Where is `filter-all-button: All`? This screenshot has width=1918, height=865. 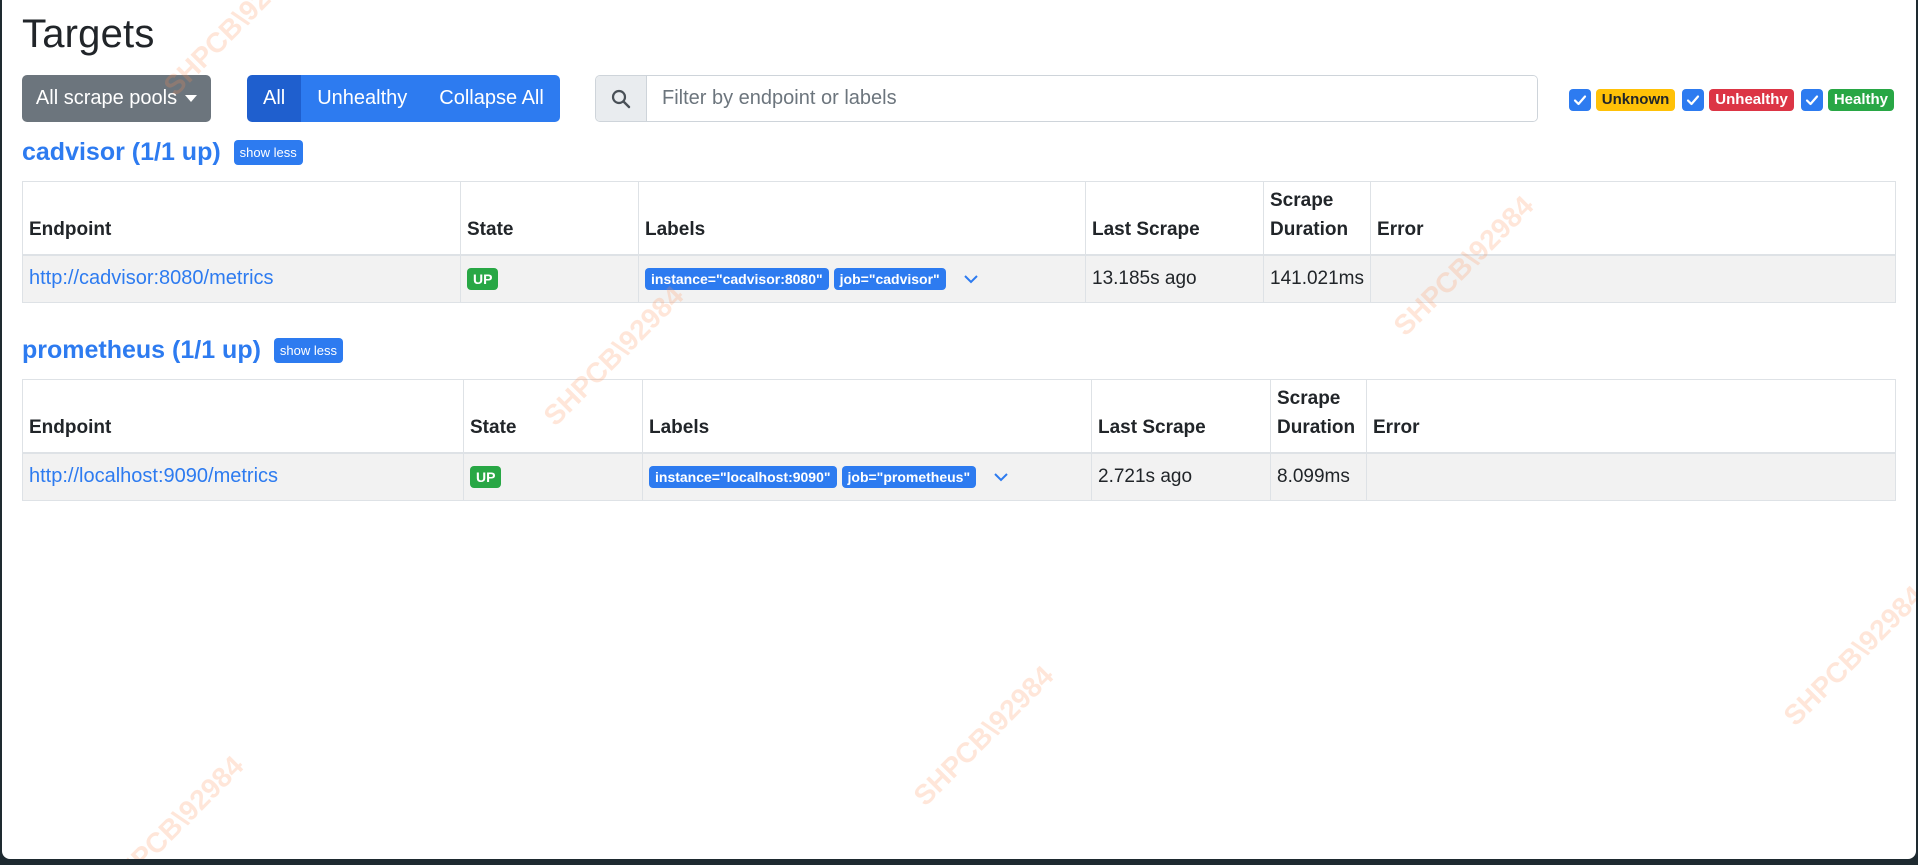 filter-all-button: All is located at coordinates (274, 98).